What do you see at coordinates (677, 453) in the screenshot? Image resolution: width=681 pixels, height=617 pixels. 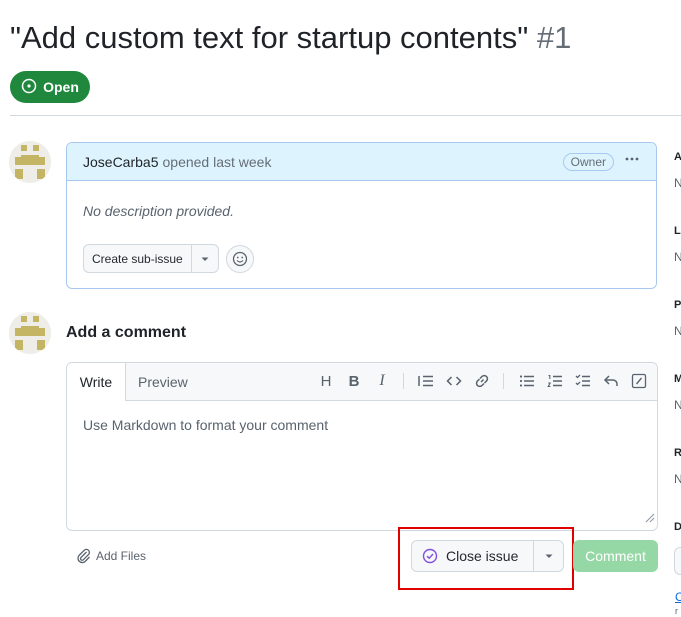 I see `sidebar-relationships-heading: R` at bounding box center [677, 453].